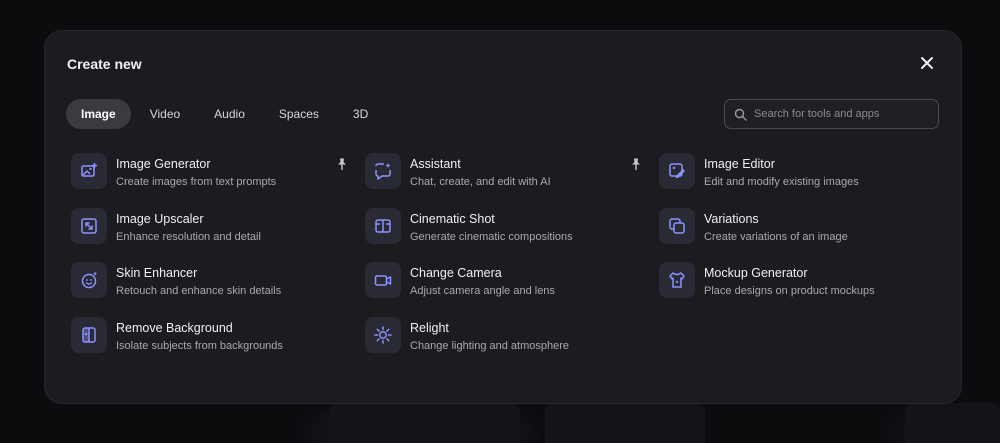 The width and height of the screenshot is (1000, 443). Describe the element at coordinates (165, 114) in the screenshot. I see `tab-video: Video` at that location.